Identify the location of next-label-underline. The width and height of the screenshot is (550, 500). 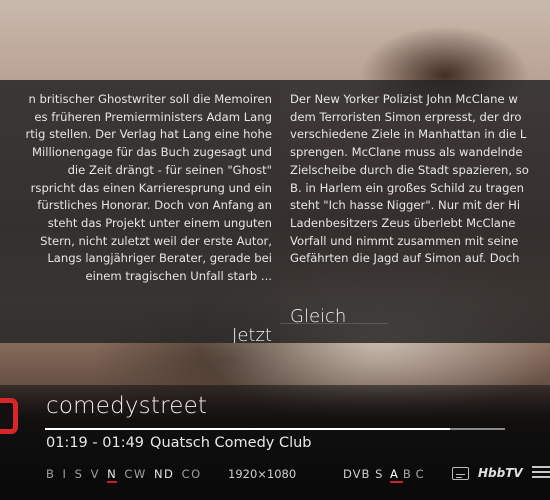
(334, 323).